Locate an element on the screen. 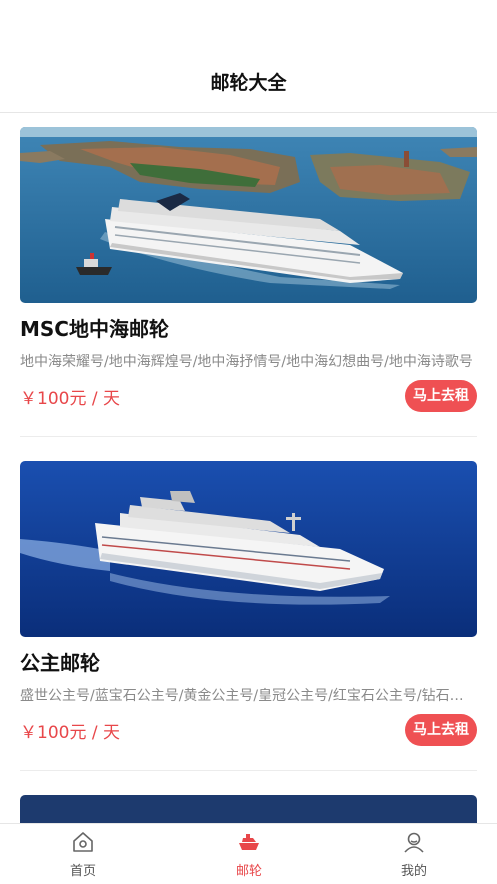 The width and height of the screenshot is (497, 884). cruise-card-partial is located at coordinates (248, 809).